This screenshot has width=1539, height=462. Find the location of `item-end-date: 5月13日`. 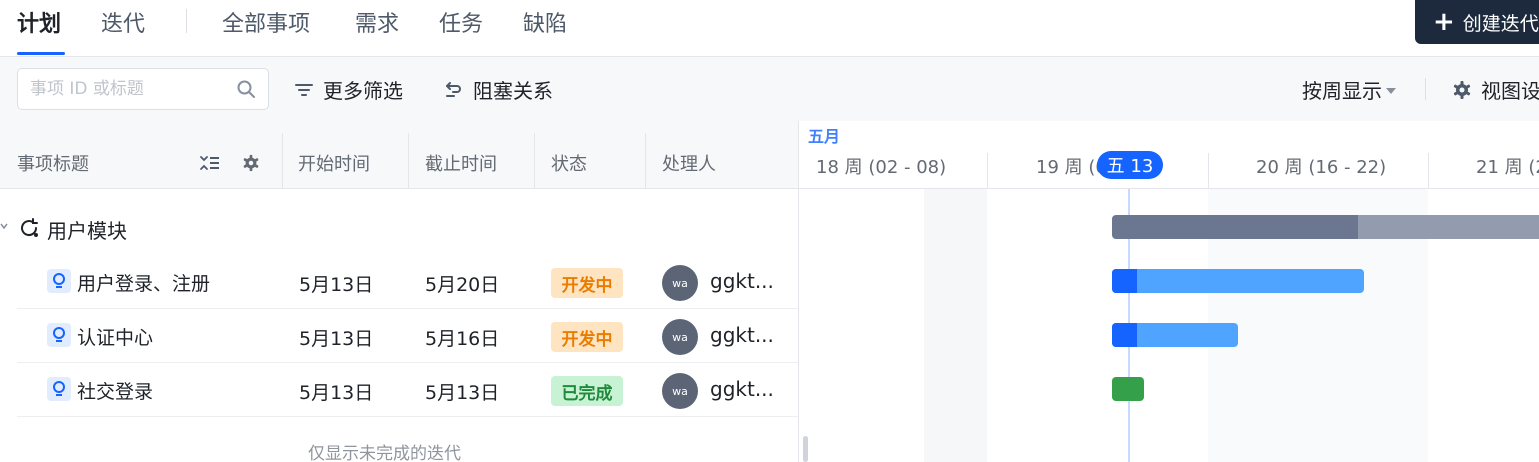

item-end-date: 5月13日 is located at coordinates (462, 391).